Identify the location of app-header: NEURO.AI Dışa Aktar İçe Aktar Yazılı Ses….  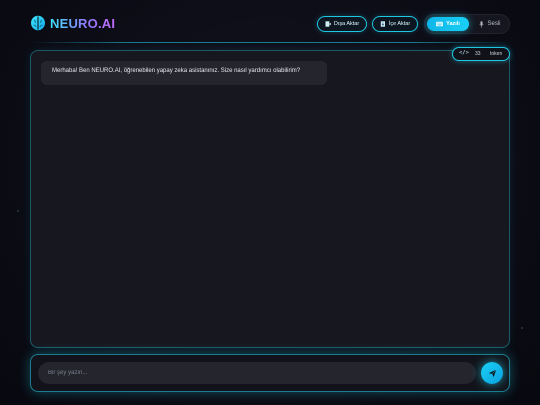
(270, 24).